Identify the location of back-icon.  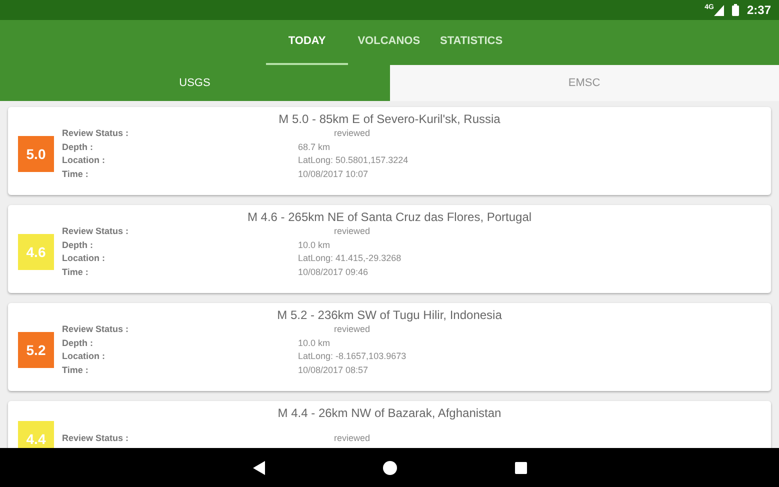
(258, 468).